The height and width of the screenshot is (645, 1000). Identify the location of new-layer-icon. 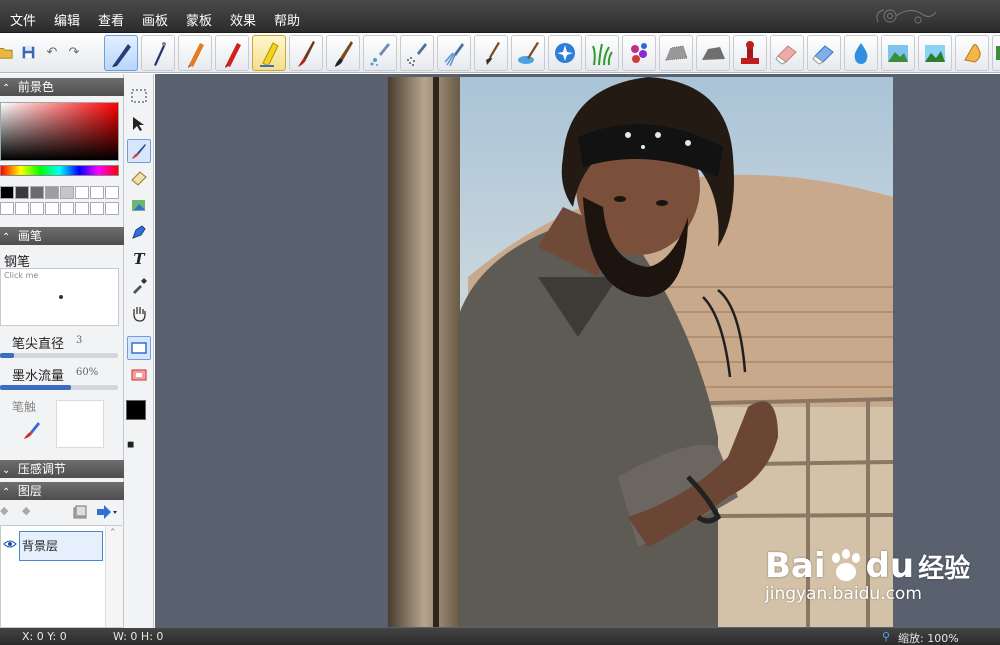
(80, 512).